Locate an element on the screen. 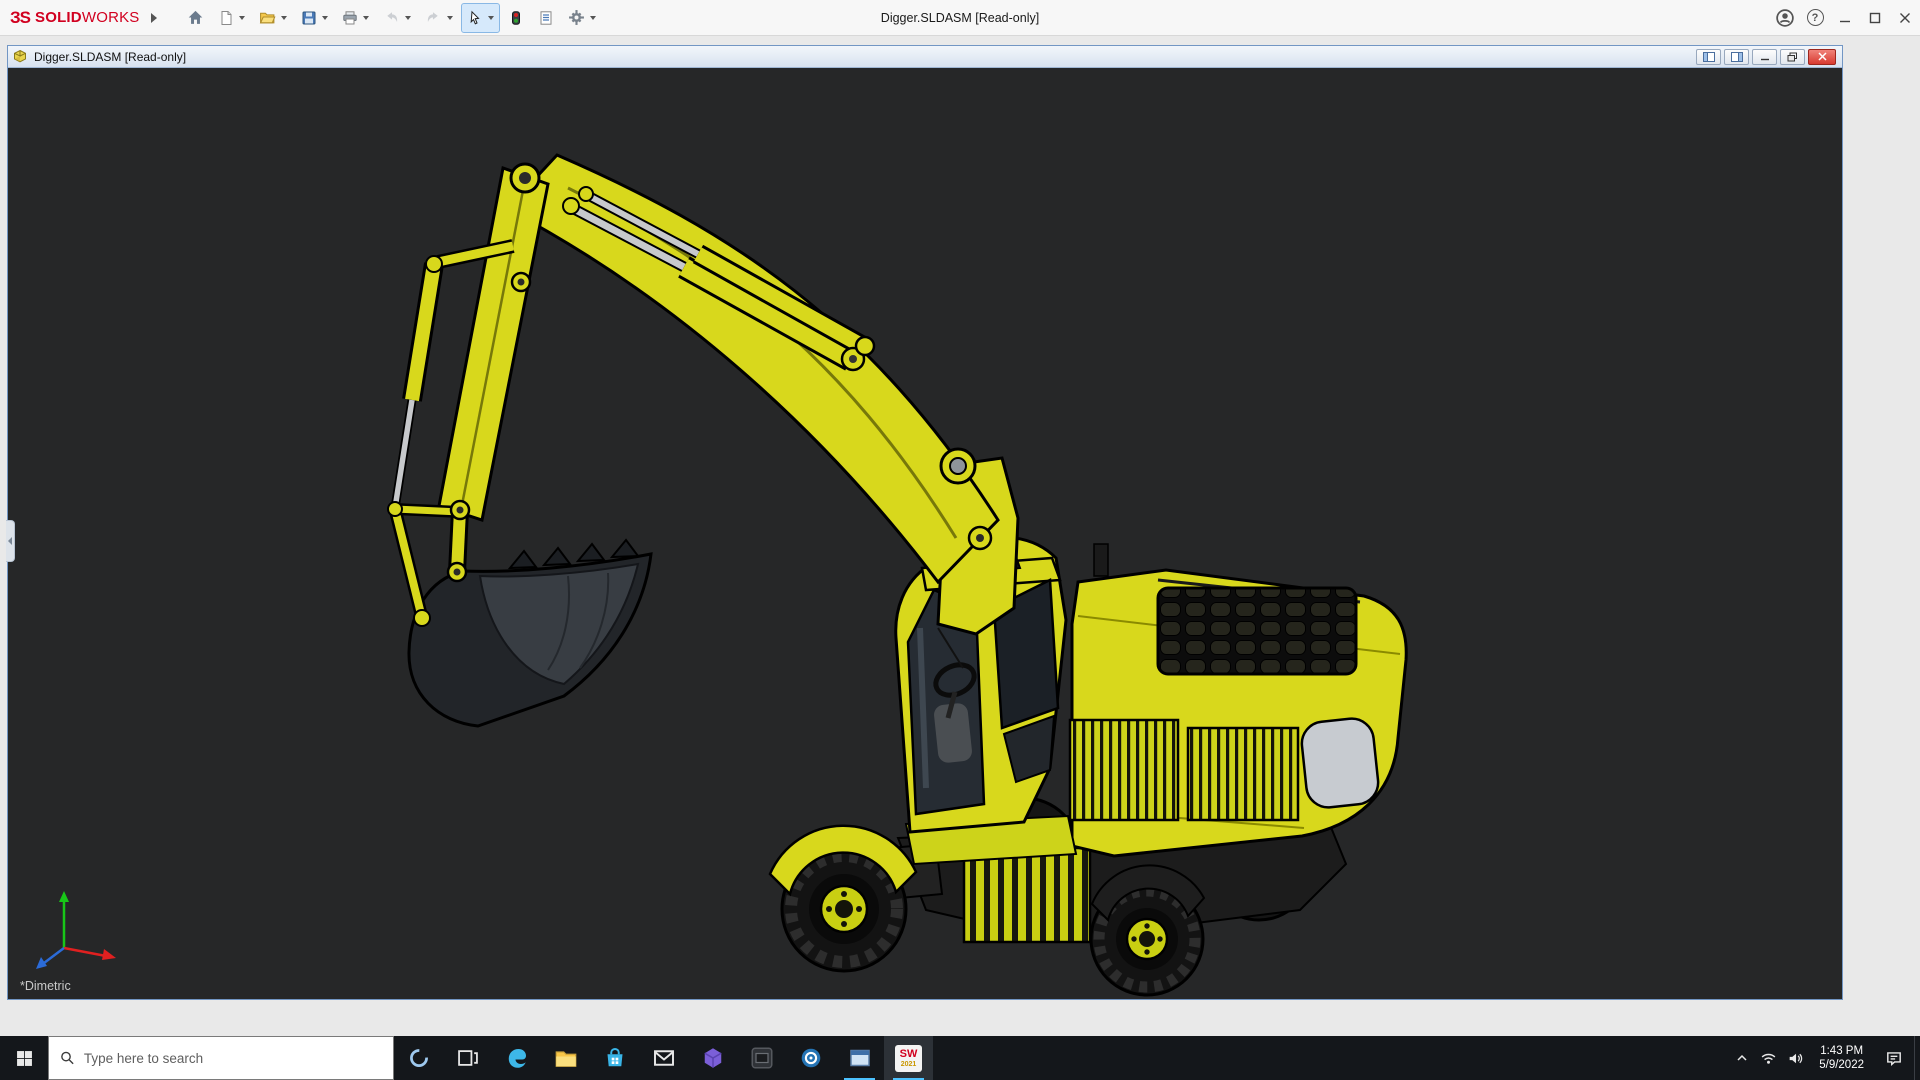 The height and width of the screenshot is (1080, 1920). search-input is located at coordinates (232, 1058).